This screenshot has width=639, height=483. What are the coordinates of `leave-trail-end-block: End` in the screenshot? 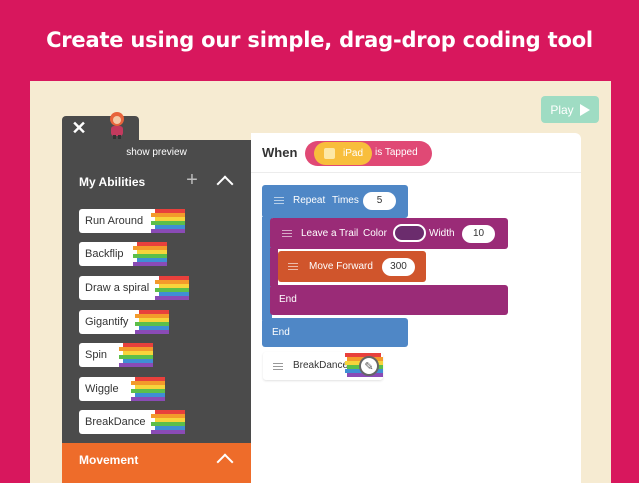 It's located at (389, 300).